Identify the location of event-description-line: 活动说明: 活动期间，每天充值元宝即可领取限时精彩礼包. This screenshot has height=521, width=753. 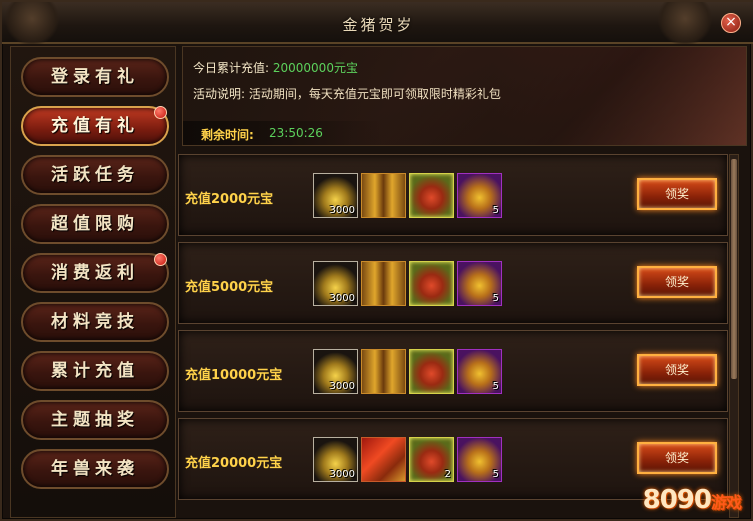
(347, 93).